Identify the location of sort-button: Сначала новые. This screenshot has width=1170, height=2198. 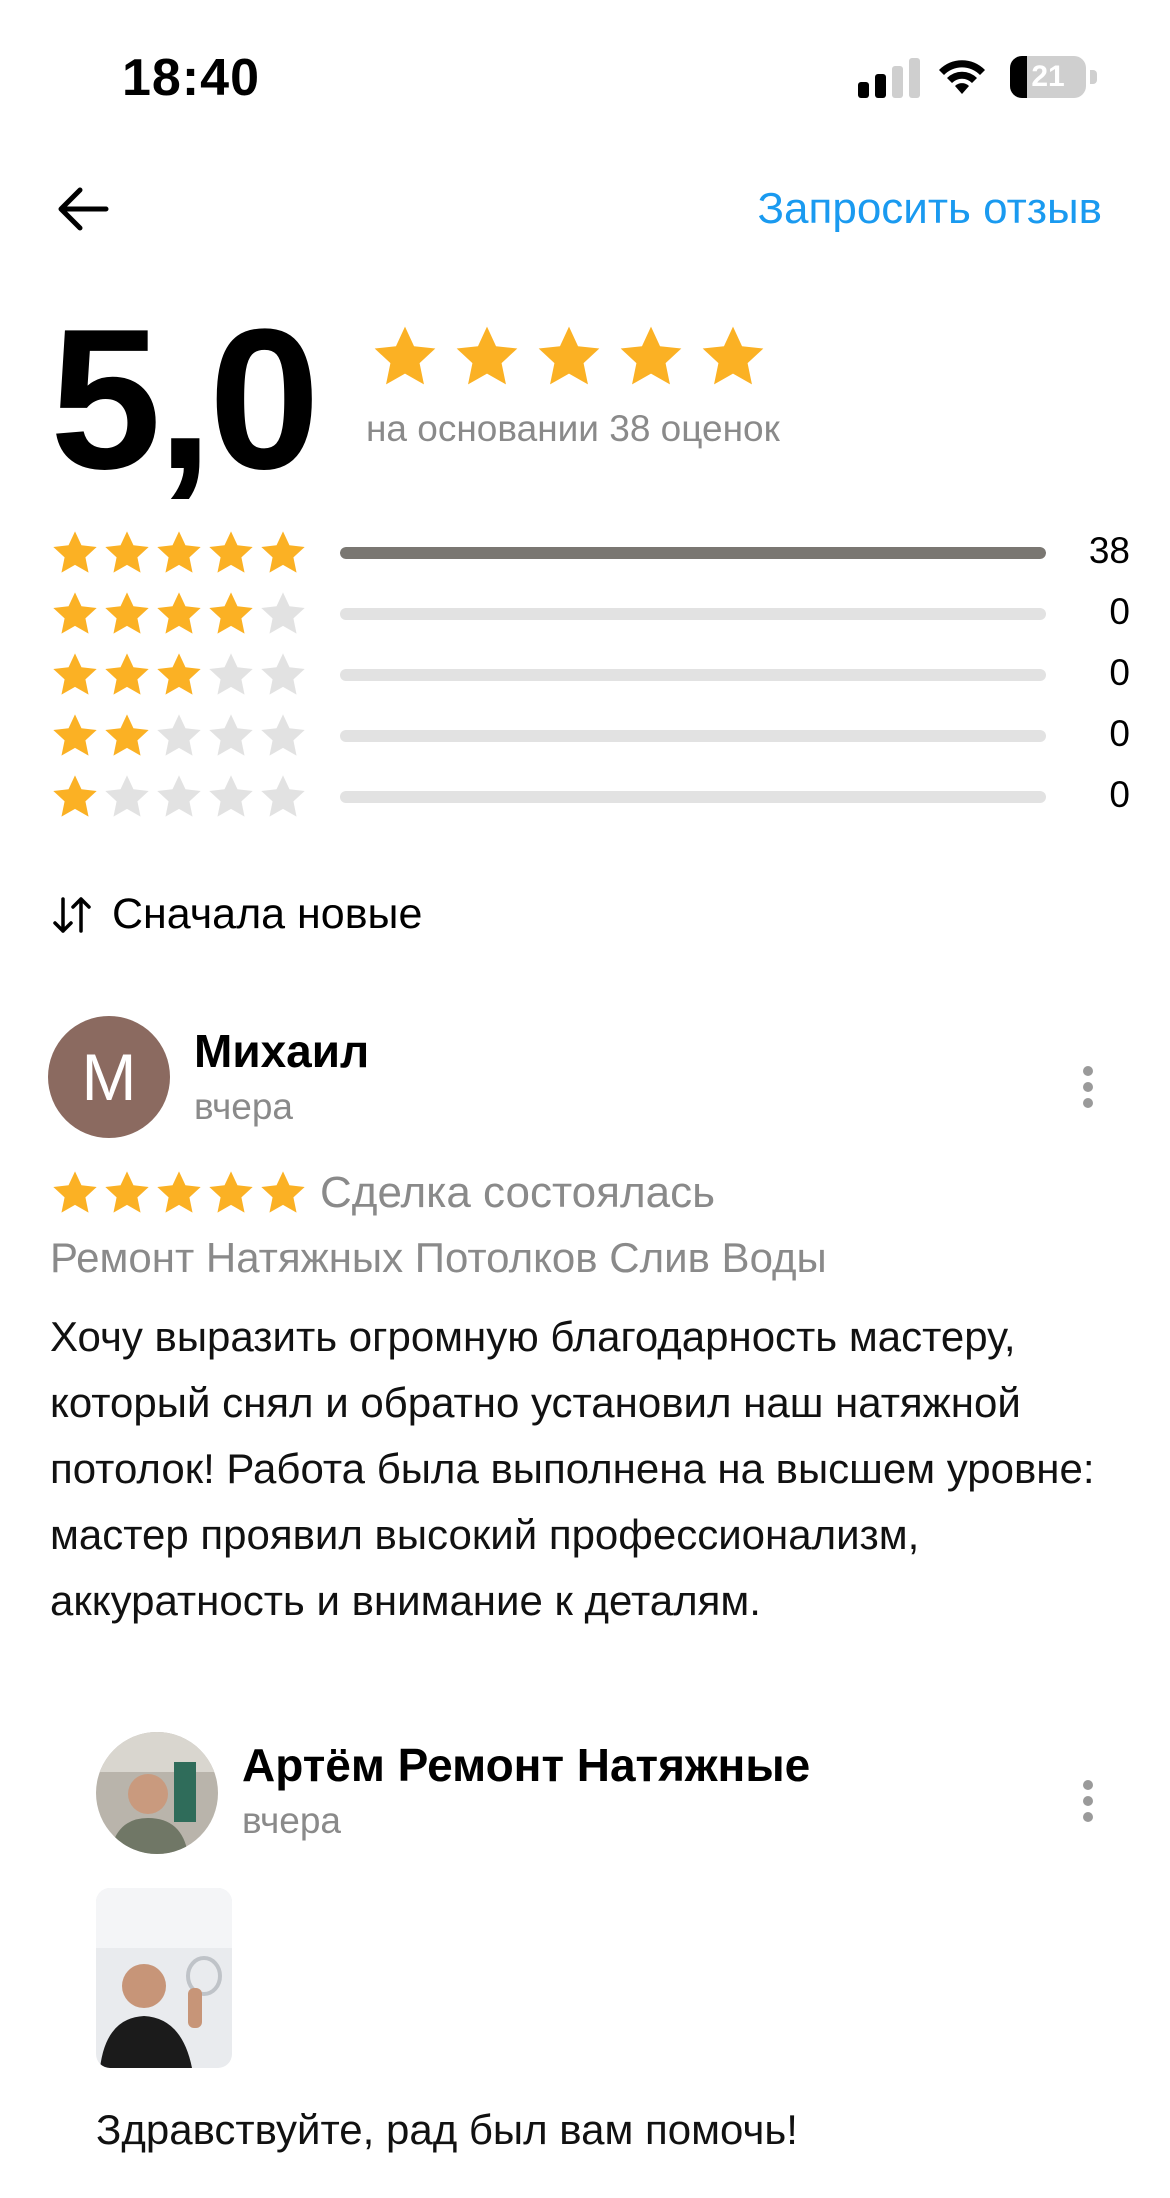
(236, 914).